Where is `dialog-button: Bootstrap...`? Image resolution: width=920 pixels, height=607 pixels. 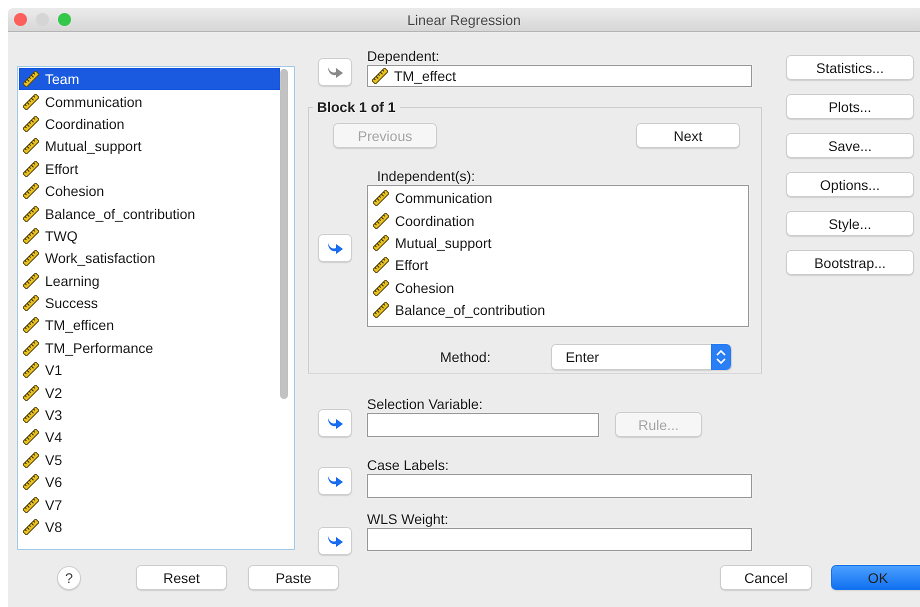
dialog-button: Bootstrap... is located at coordinates (850, 262).